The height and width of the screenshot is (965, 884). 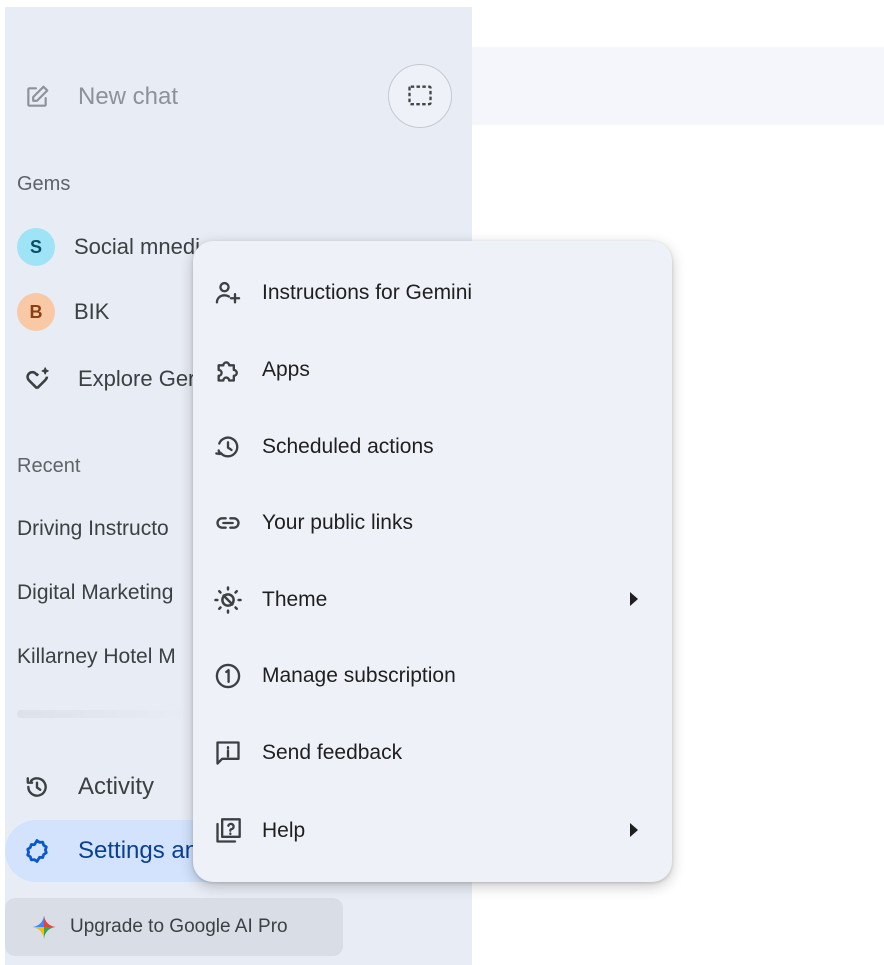 What do you see at coordinates (228, 600) in the screenshot?
I see `theme-icon` at bounding box center [228, 600].